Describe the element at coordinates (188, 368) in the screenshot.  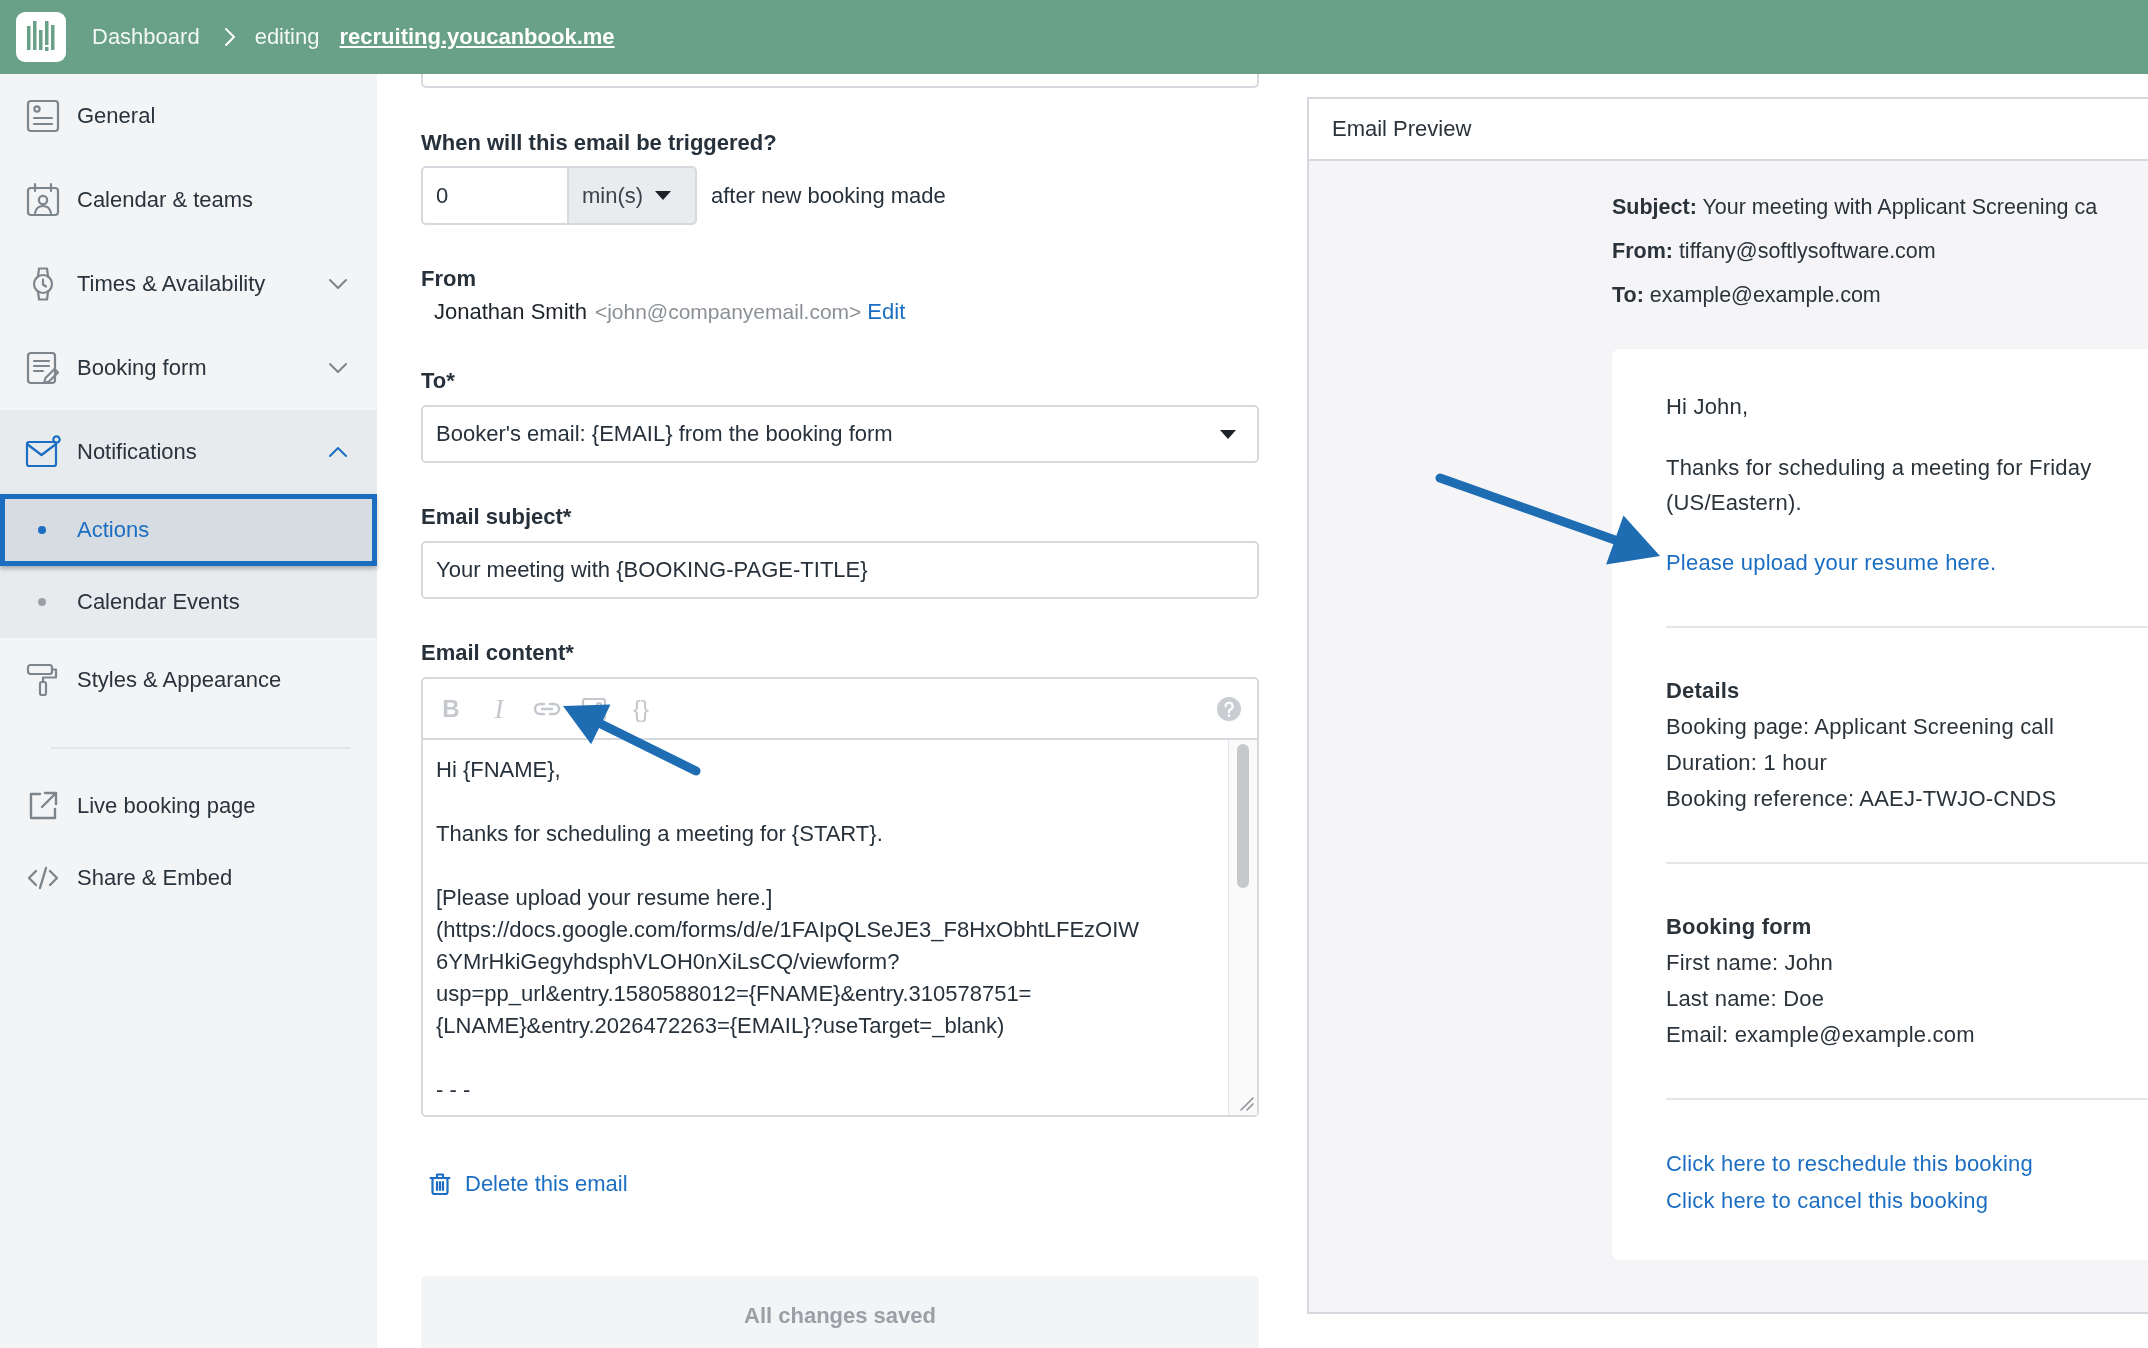
I see `sidebar-item: Booking form` at that location.